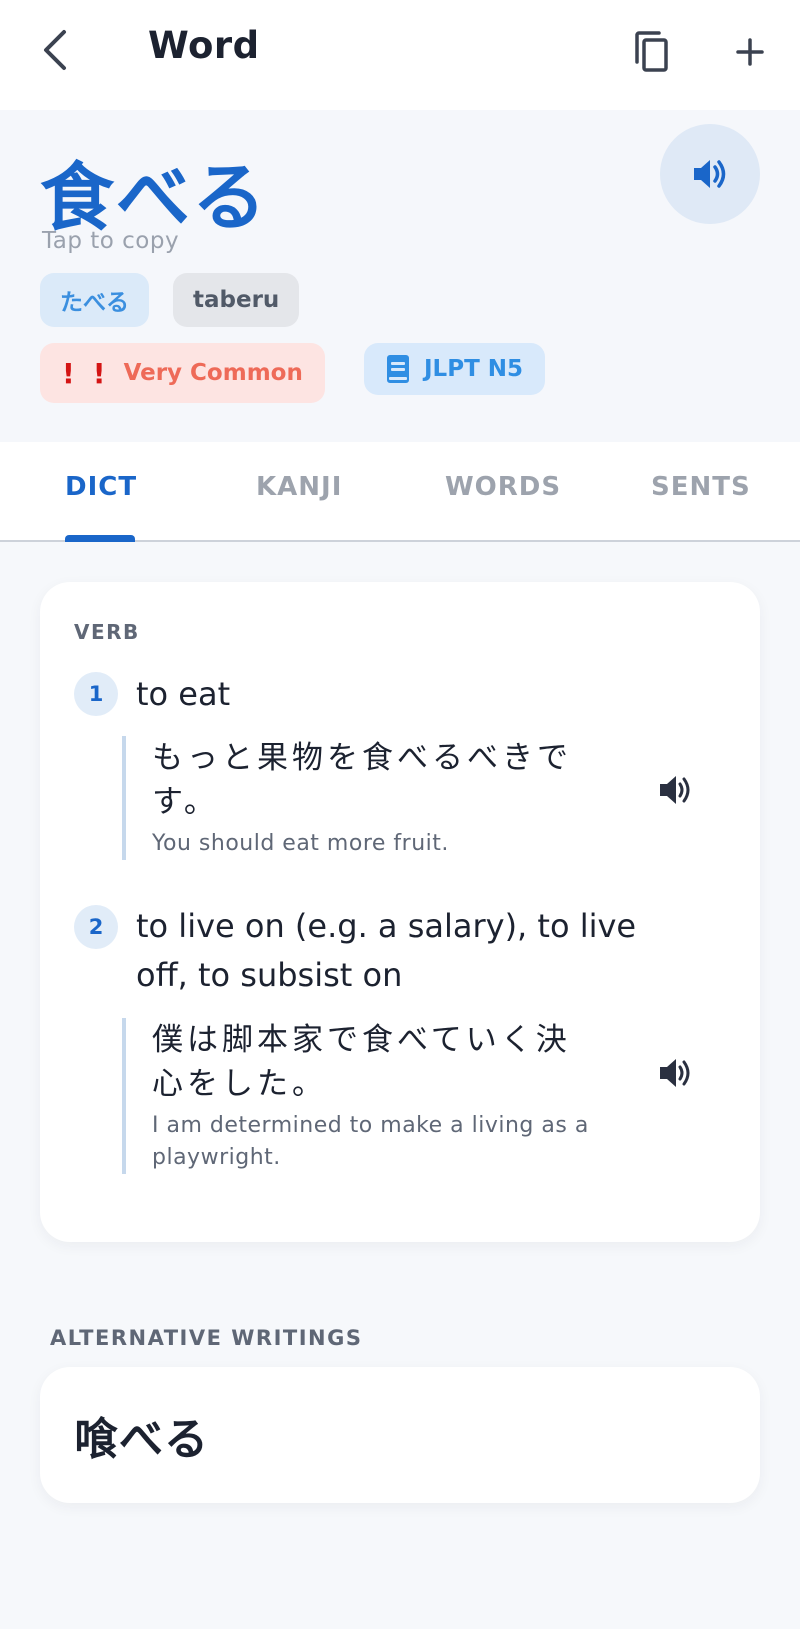 The width and height of the screenshot is (800, 1629). Describe the element at coordinates (141, 1439) in the screenshot. I see `alternative-writing: 喰べる` at that location.